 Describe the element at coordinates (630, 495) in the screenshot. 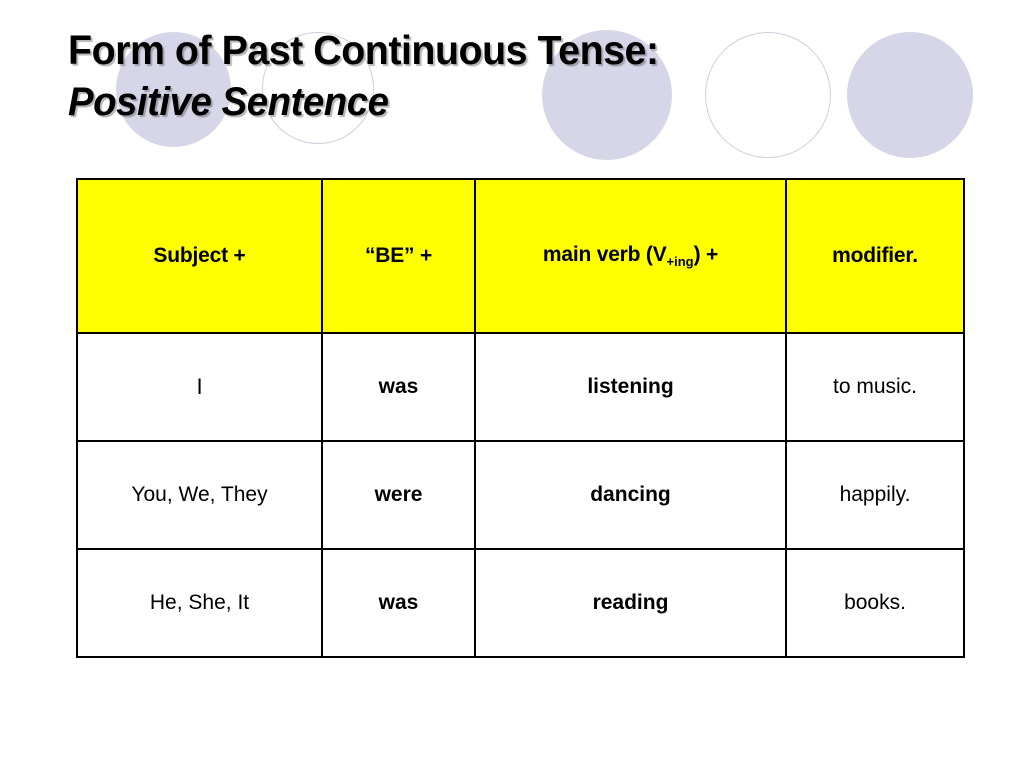

I see `cell-main-verb: dancing` at that location.